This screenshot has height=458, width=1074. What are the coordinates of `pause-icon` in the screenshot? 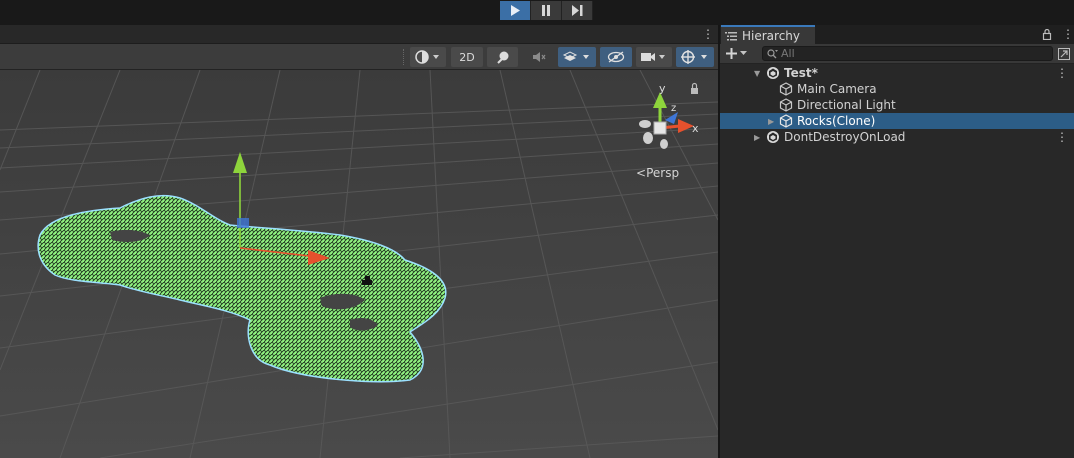 It's located at (546, 10).